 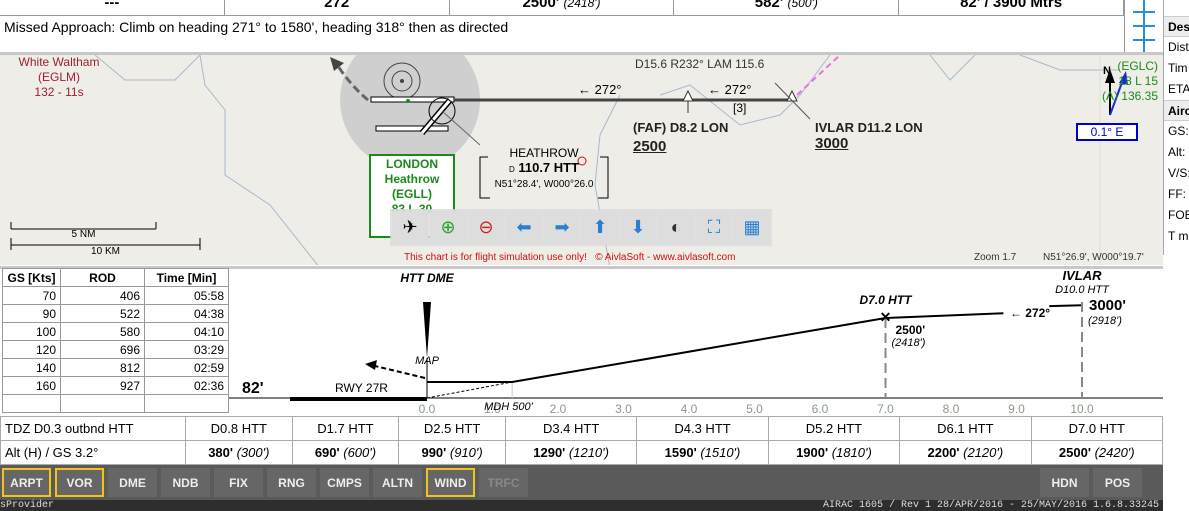 I want to click on north-label: N, so click(x=1107, y=71).